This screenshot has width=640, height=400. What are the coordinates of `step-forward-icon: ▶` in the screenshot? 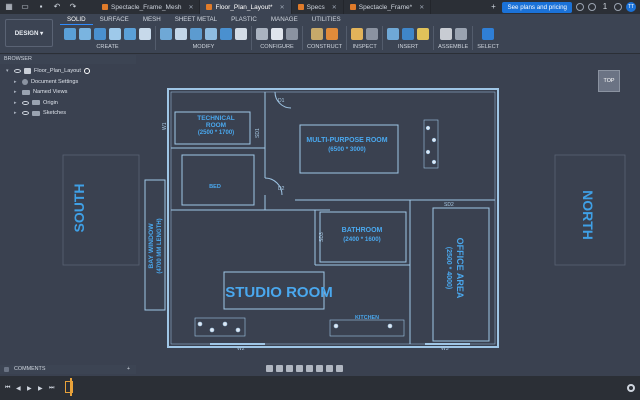 It's located at (40, 388).